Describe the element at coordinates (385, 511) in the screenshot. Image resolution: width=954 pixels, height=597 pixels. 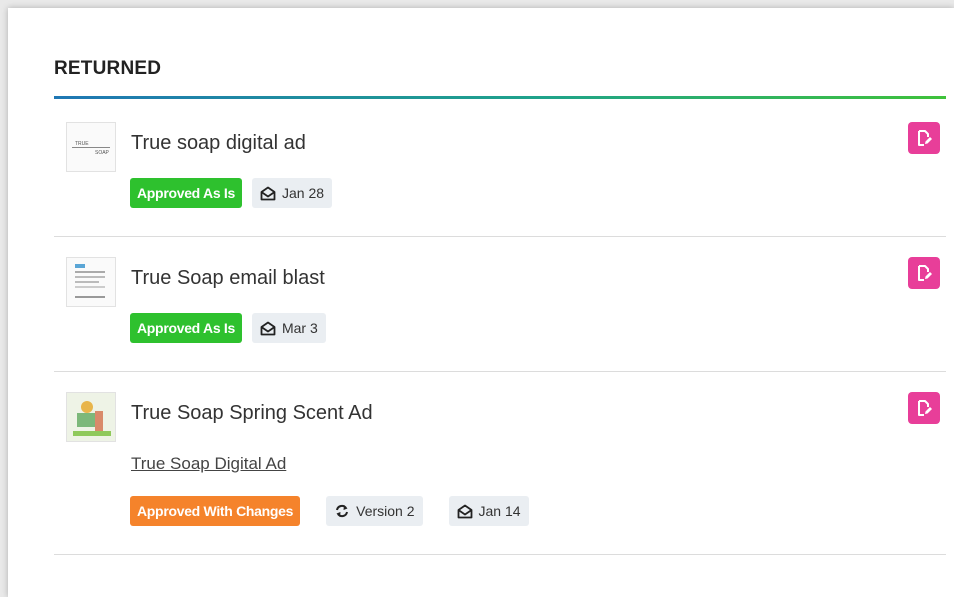
I see `version-text: Version 2` at that location.